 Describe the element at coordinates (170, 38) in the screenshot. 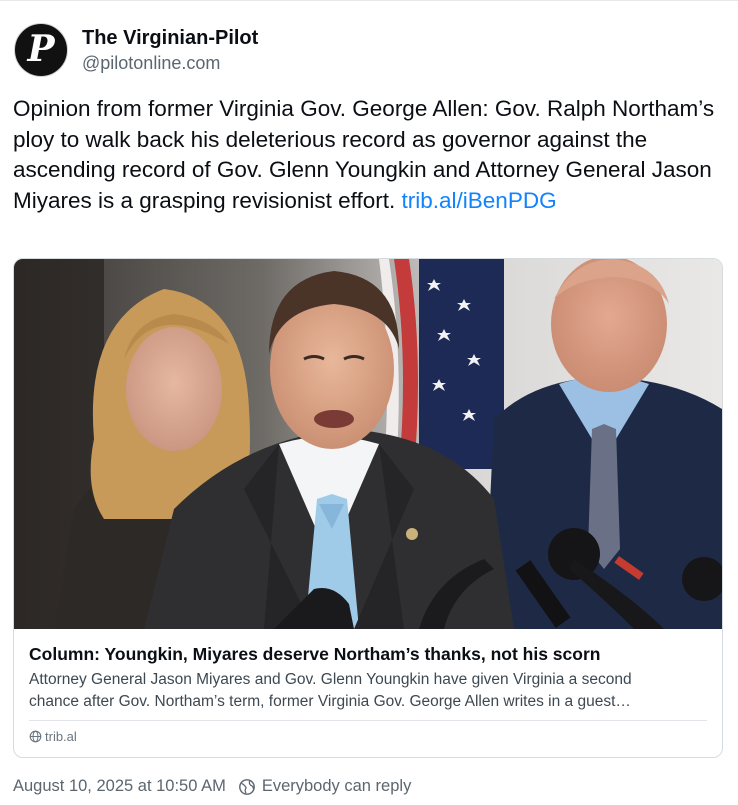

I see `author-display-name: The Virginian-Pilot` at that location.